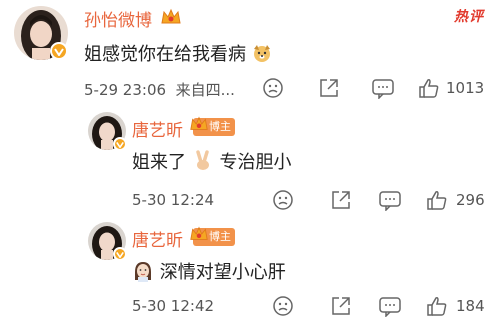  What do you see at coordinates (470, 200) in the screenshot?
I see `like-count: 296` at bounding box center [470, 200].